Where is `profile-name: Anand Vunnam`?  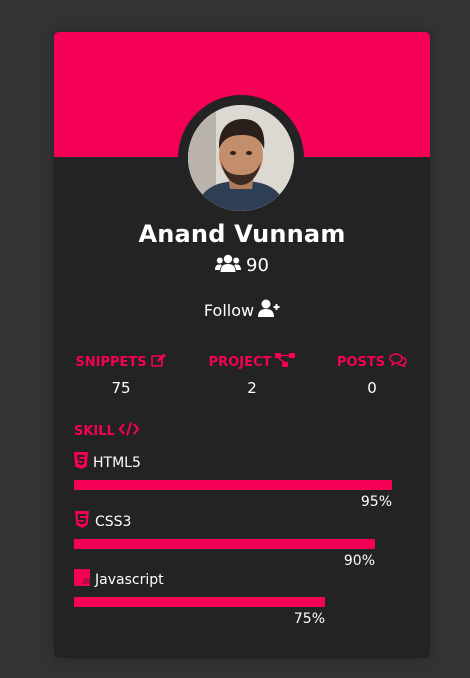 profile-name: Anand Vunnam is located at coordinates (242, 234).